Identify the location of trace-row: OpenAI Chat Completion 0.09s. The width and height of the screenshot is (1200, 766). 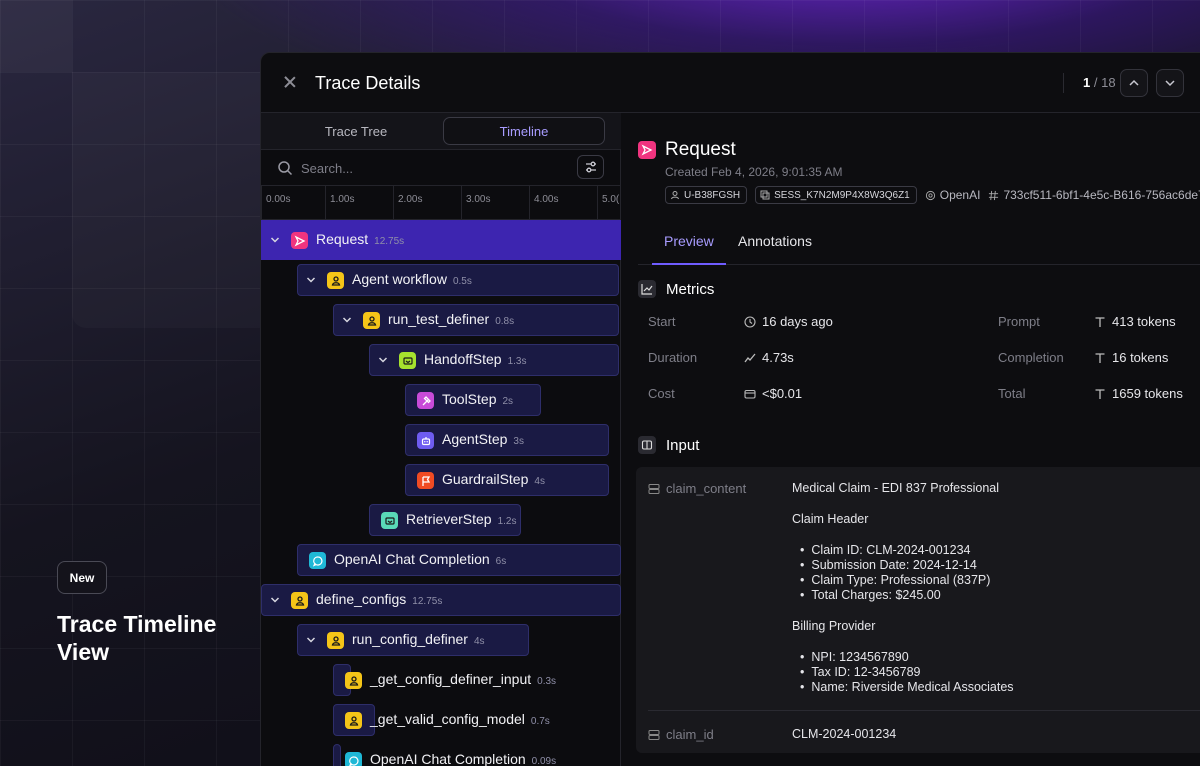
(441, 753).